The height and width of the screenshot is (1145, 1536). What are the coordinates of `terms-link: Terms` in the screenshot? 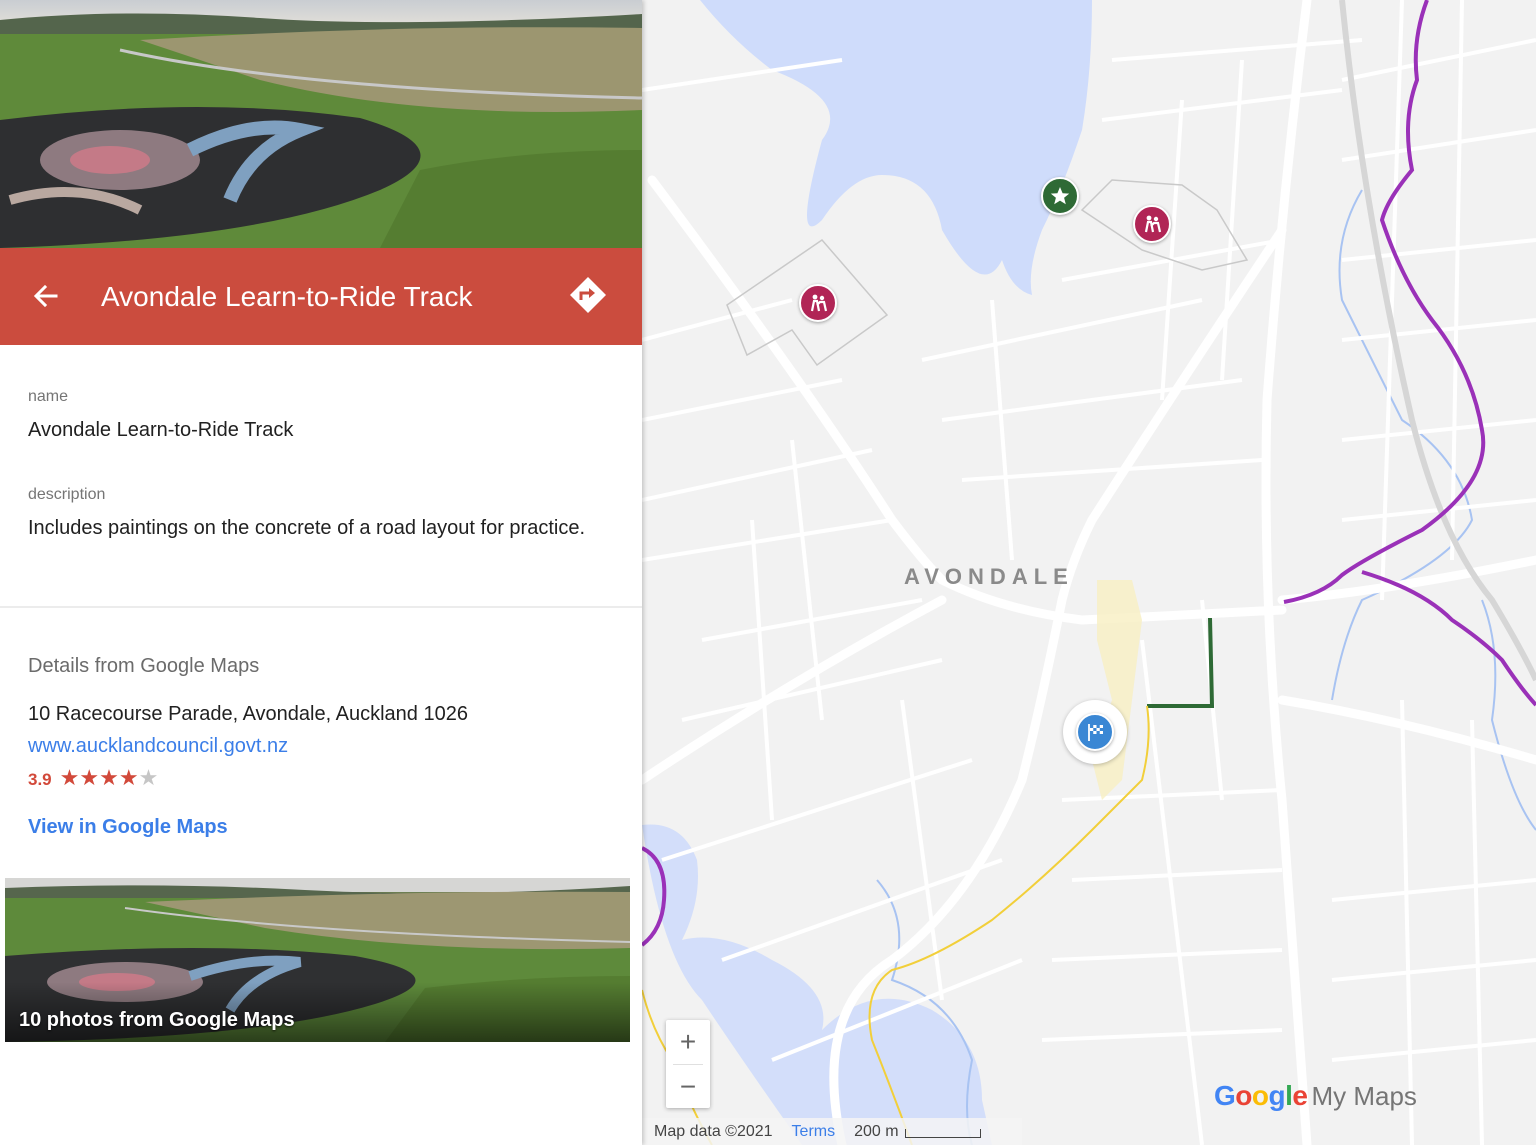 It's located at (814, 1132).